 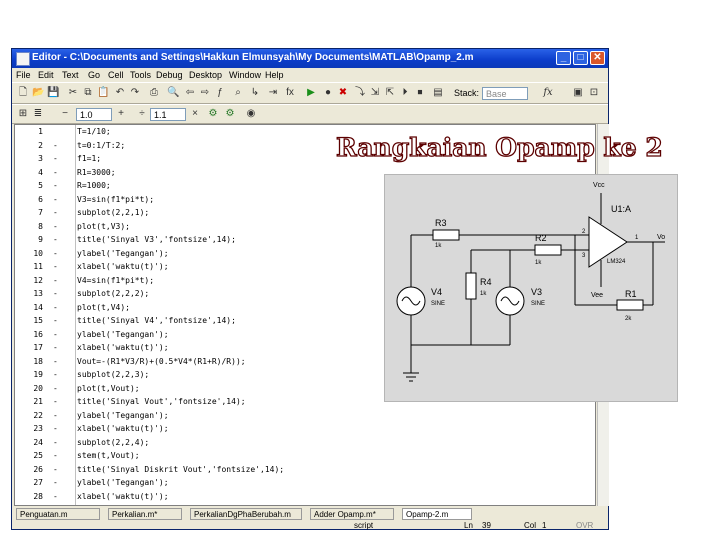 What do you see at coordinates (94, 114) in the screenshot?
I see `cell-value-field-1: 1.0` at bounding box center [94, 114].